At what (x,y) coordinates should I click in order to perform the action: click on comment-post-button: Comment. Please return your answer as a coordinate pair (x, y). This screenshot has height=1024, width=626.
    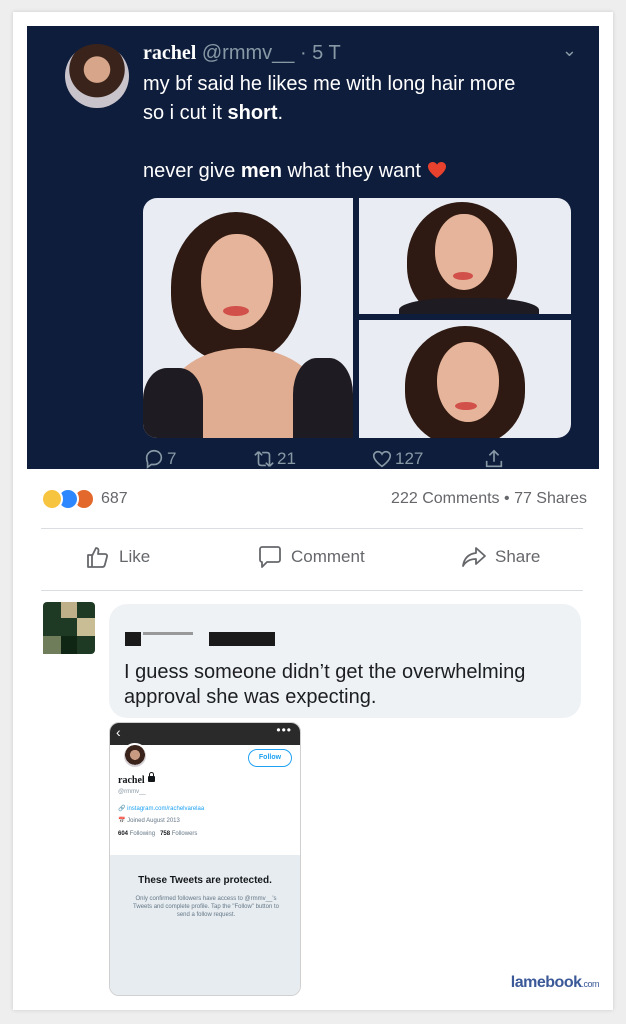
    Looking at the image, I should click on (311, 557).